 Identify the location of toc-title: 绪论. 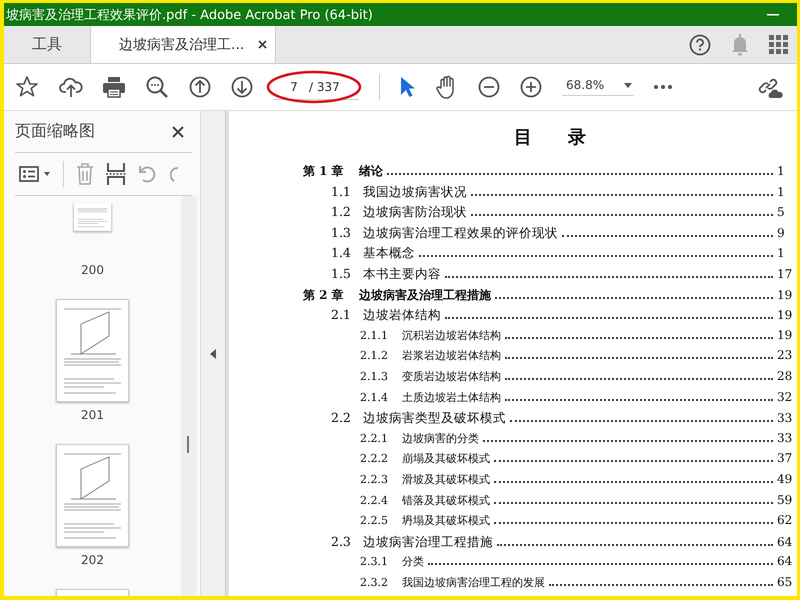
(371, 171).